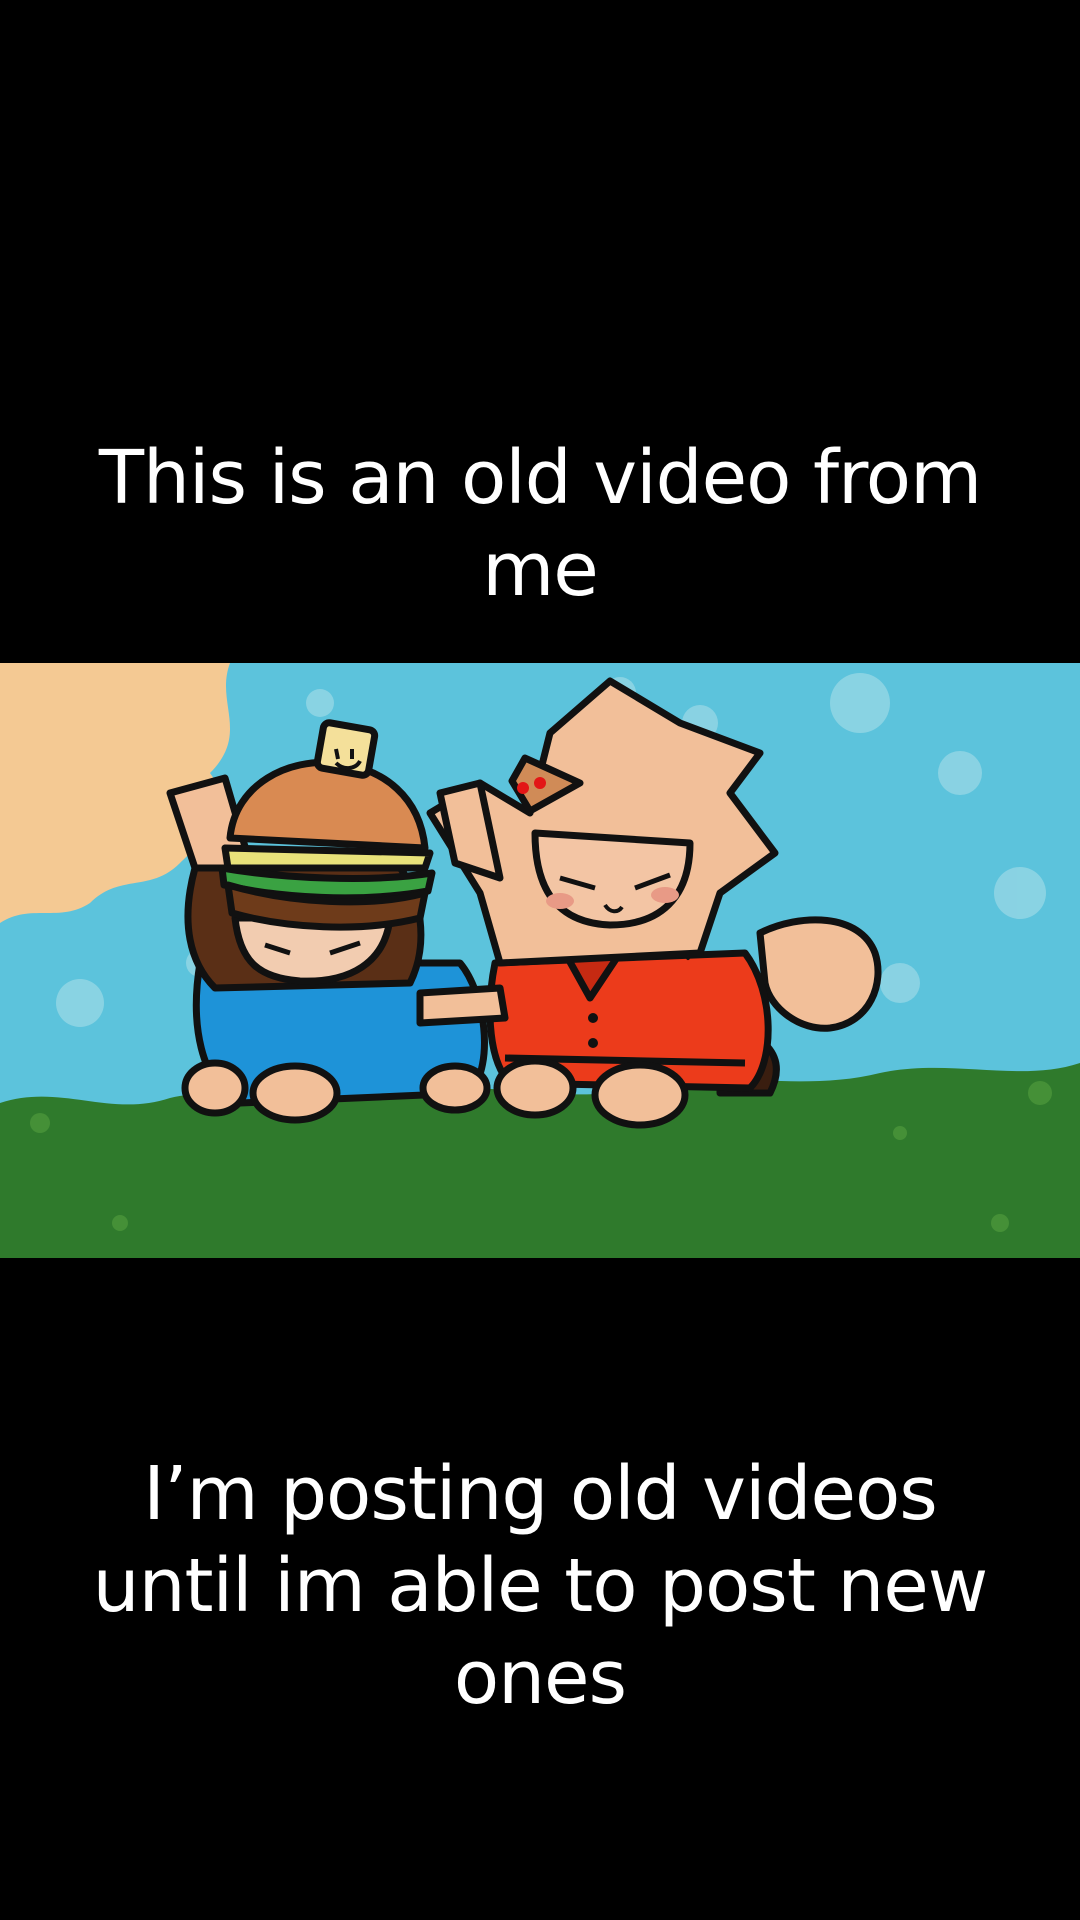 The width and height of the screenshot is (1080, 1920). What do you see at coordinates (540, 524) in the screenshot?
I see `caption-top: This is an old video from me` at bounding box center [540, 524].